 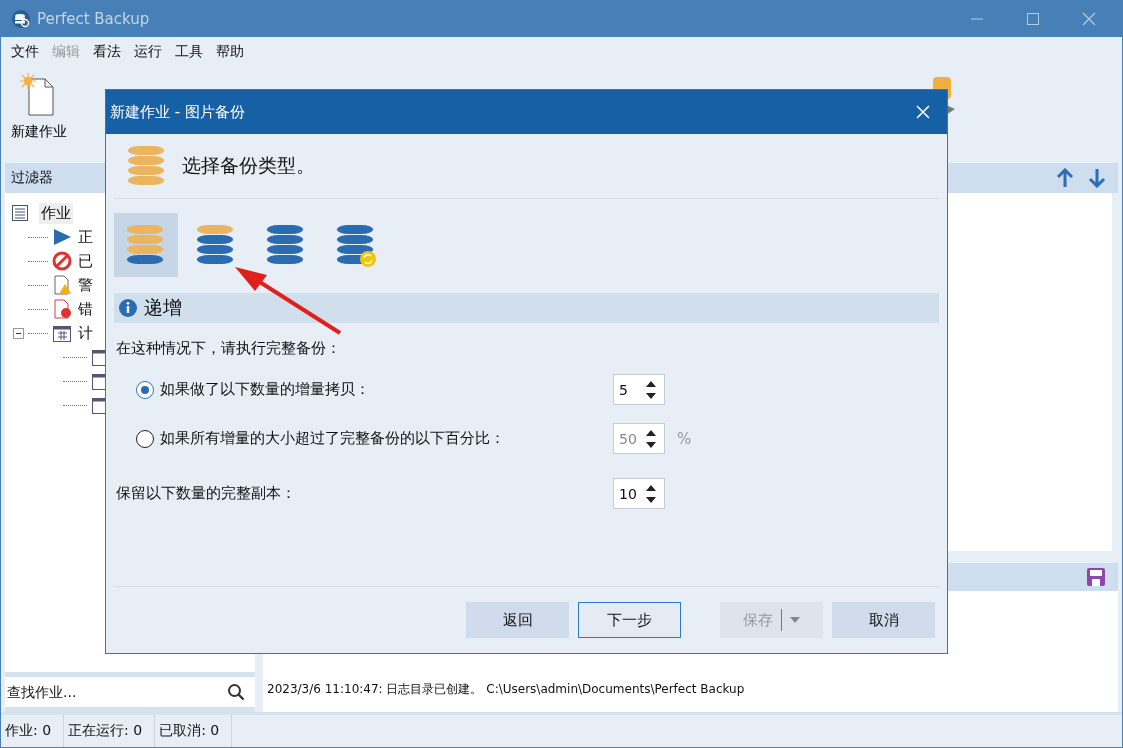 I want to click on tree-item: 计, so click(x=85, y=333).